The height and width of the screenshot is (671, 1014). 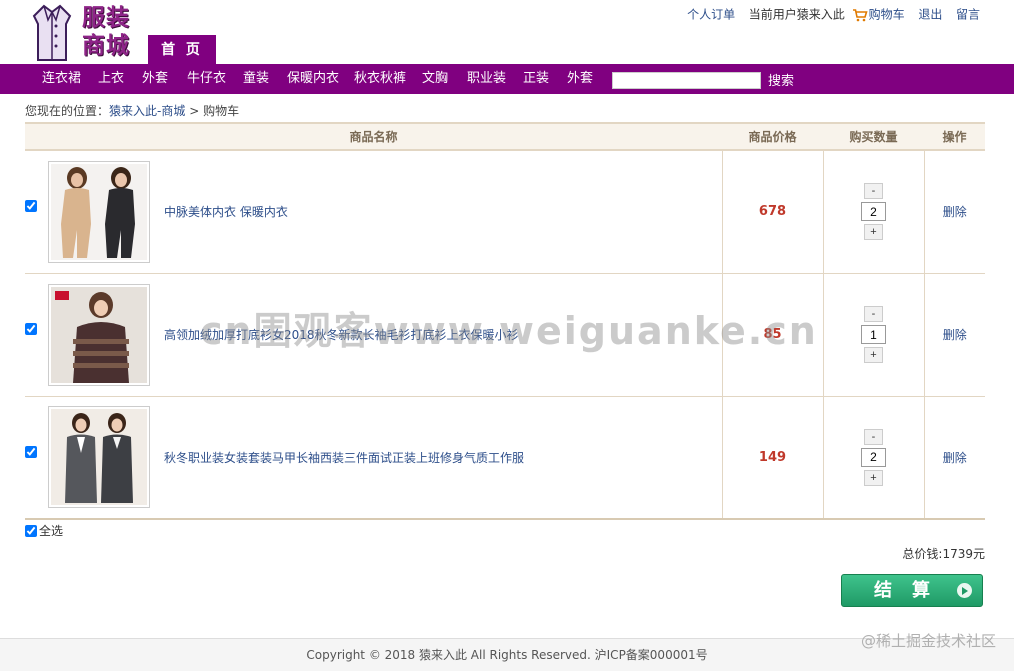 What do you see at coordinates (341, 335) in the screenshot?
I see `product-name-link: 高领加绒加厚打底衫女2018秋冬新款长袖毛衫打底衫上衣保暖小衫` at bounding box center [341, 335].